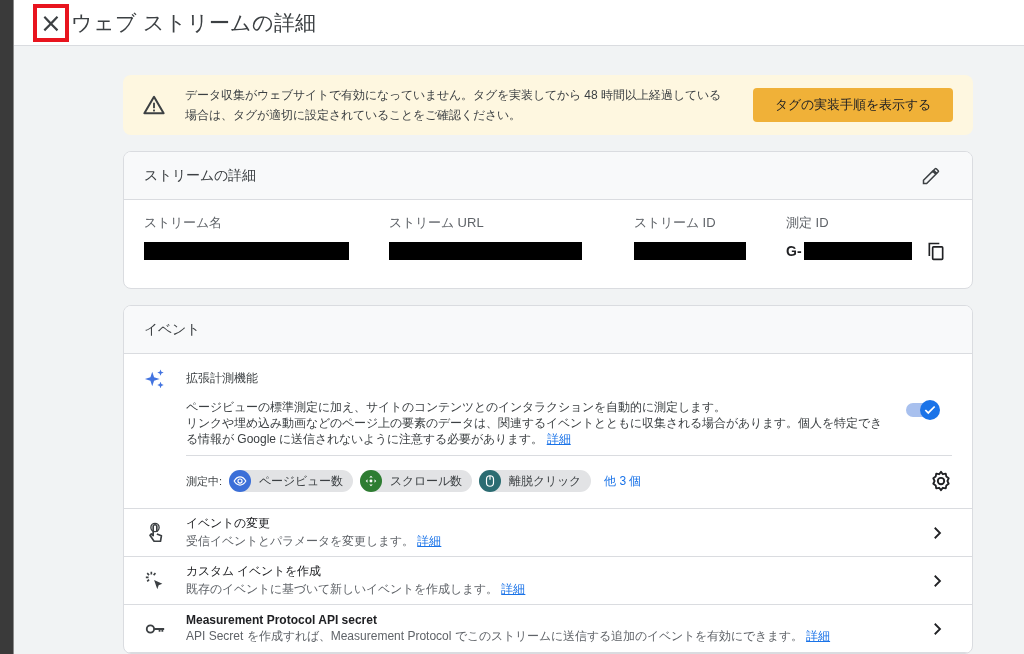 This screenshot has height=654, width=1024. I want to click on field-label: ストリーム ID, so click(675, 223).